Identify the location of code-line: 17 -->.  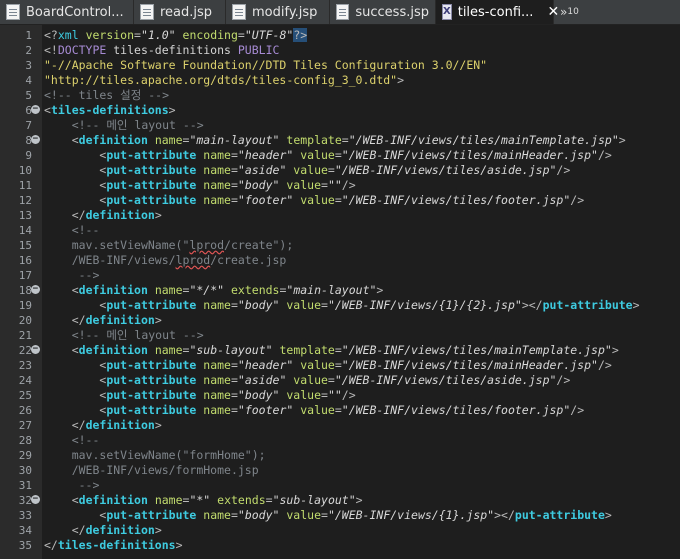
(340, 275).